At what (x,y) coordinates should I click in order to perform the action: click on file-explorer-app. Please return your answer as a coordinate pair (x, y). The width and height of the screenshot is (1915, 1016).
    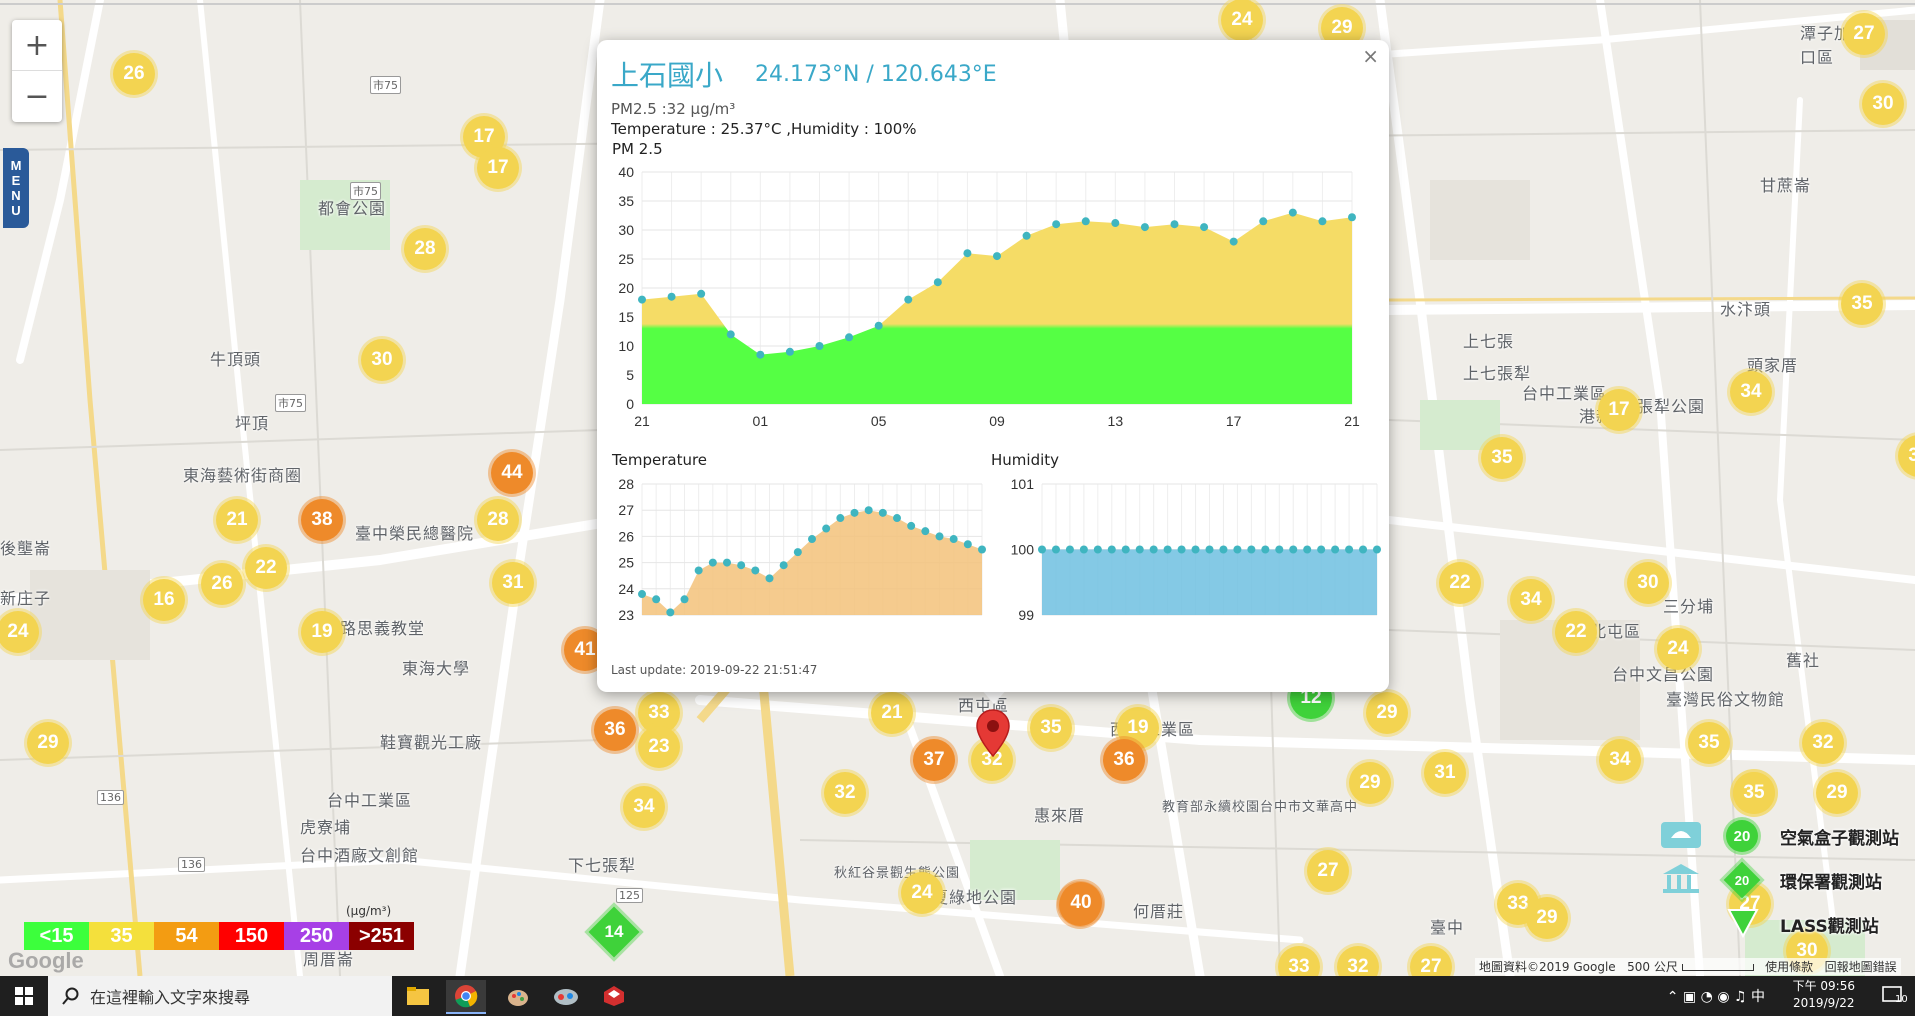
    Looking at the image, I should click on (418, 996).